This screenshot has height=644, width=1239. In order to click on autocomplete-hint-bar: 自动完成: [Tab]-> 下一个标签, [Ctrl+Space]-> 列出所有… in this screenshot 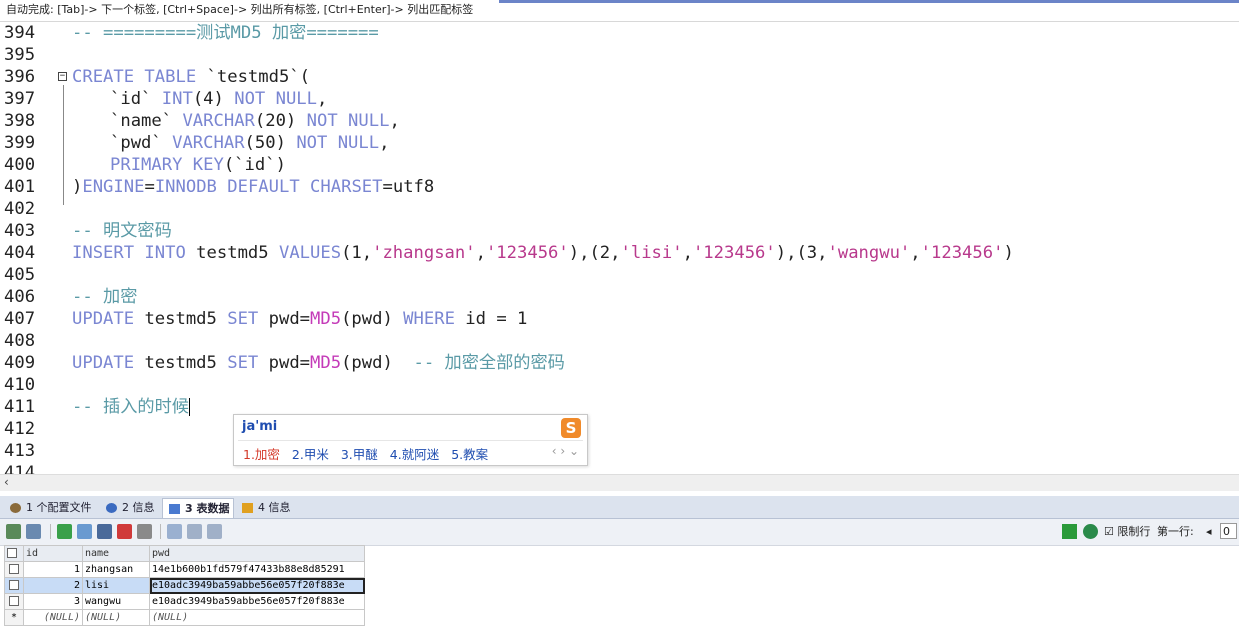, I will do `click(619, 11)`.